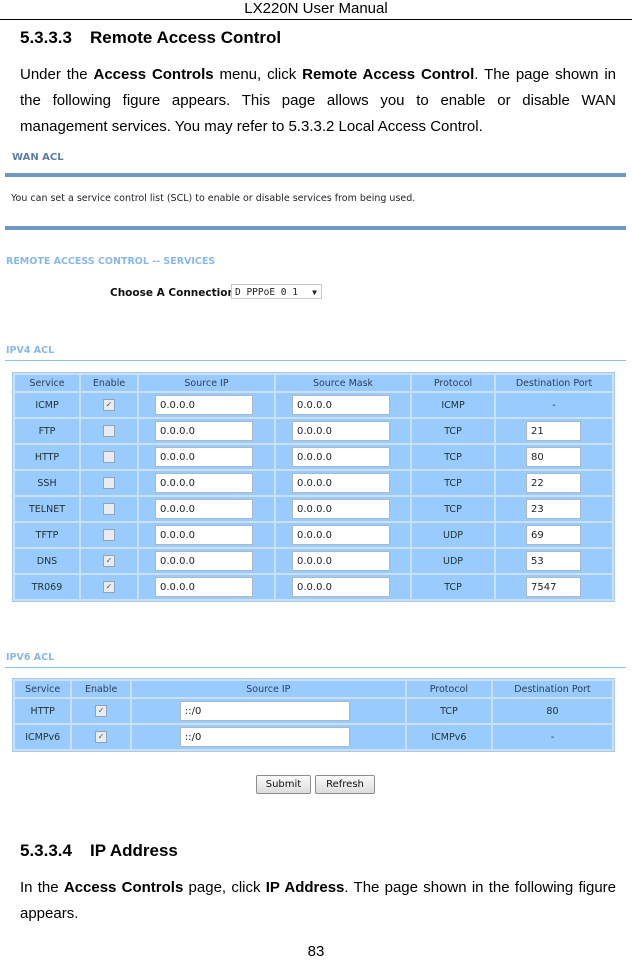 The image size is (632, 961). I want to click on divider, so click(315, 360).